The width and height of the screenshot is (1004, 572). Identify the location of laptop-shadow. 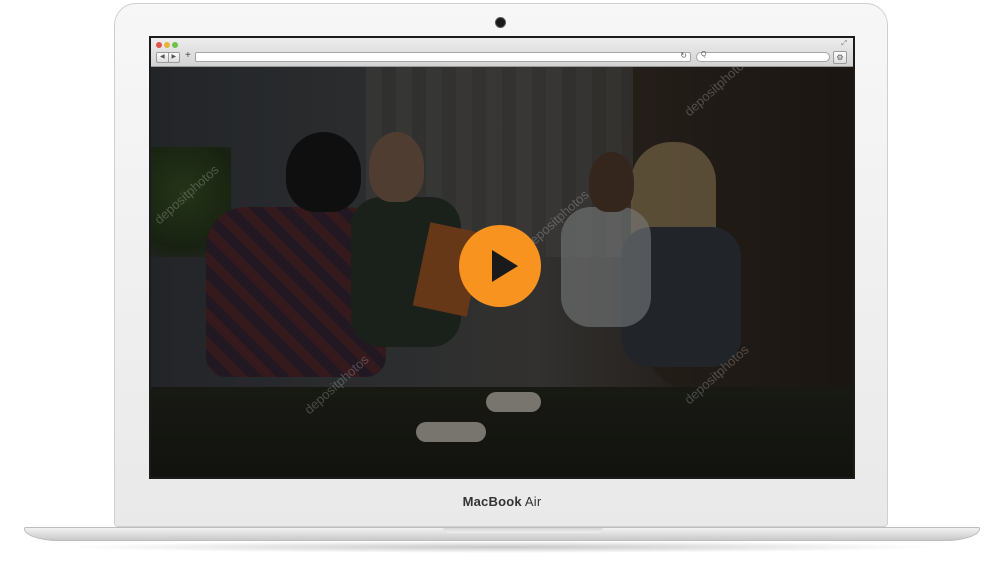
(502, 547).